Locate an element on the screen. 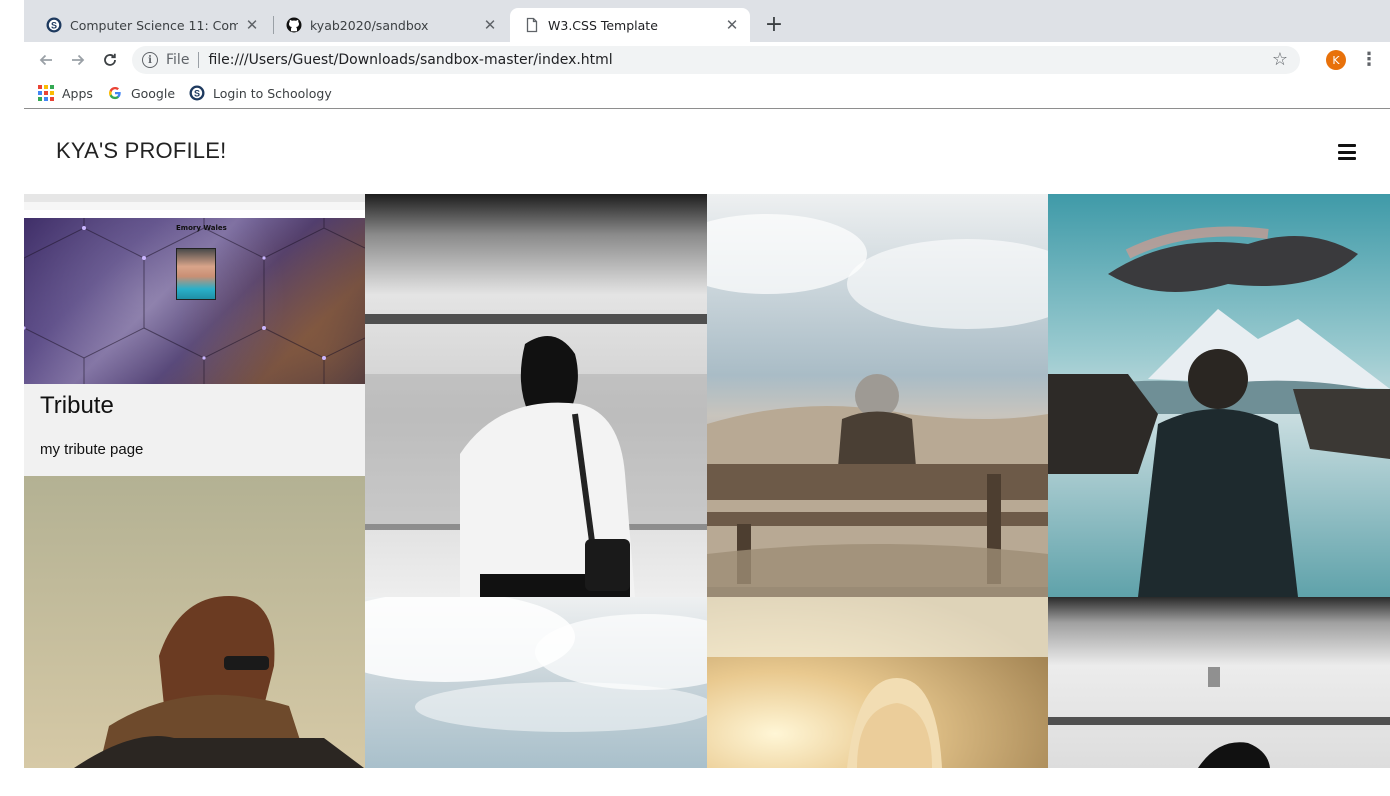  tab-title: W3.CSS Template is located at coordinates (603, 25).